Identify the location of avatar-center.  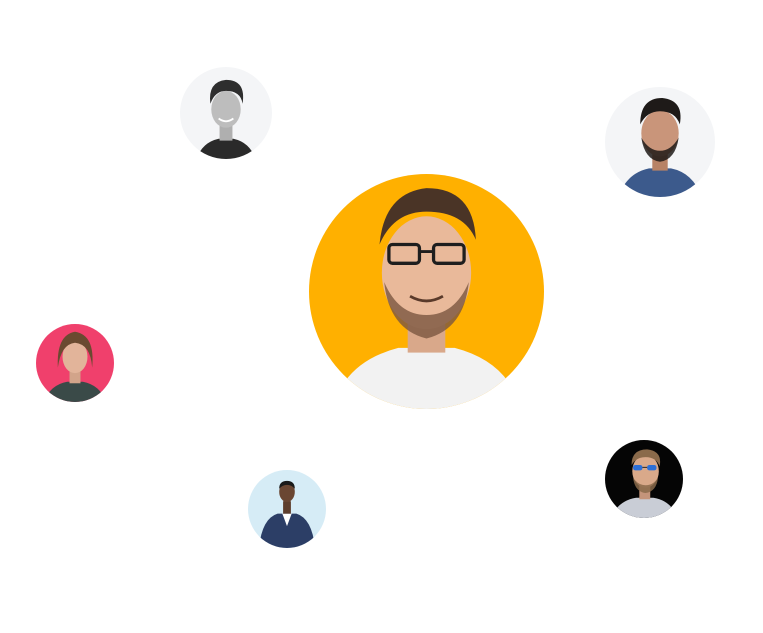
(426, 291).